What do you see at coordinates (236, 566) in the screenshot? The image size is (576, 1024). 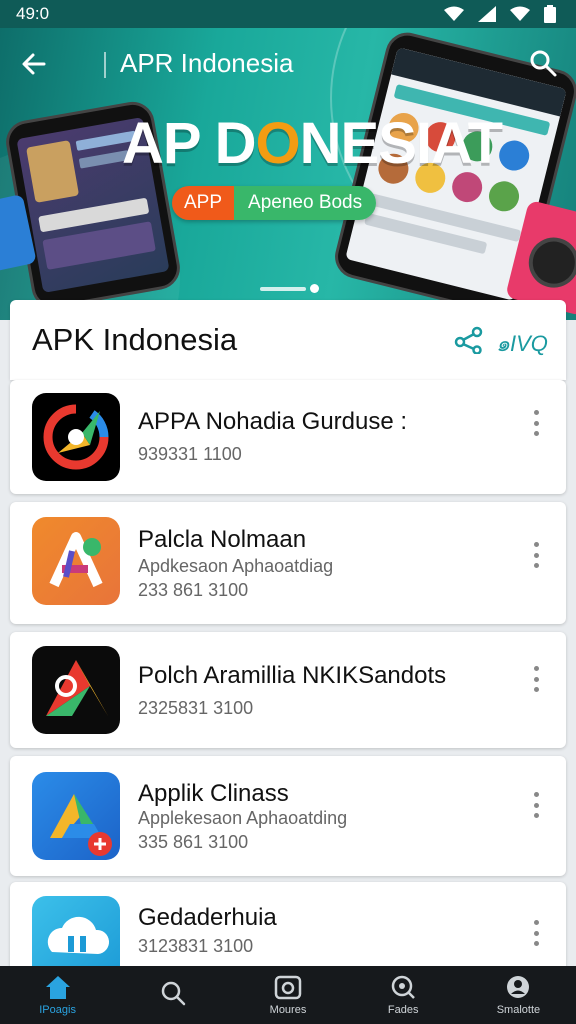 I see `app-subtitle: Apdkesaon Aphaoatdiag` at bounding box center [236, 566].